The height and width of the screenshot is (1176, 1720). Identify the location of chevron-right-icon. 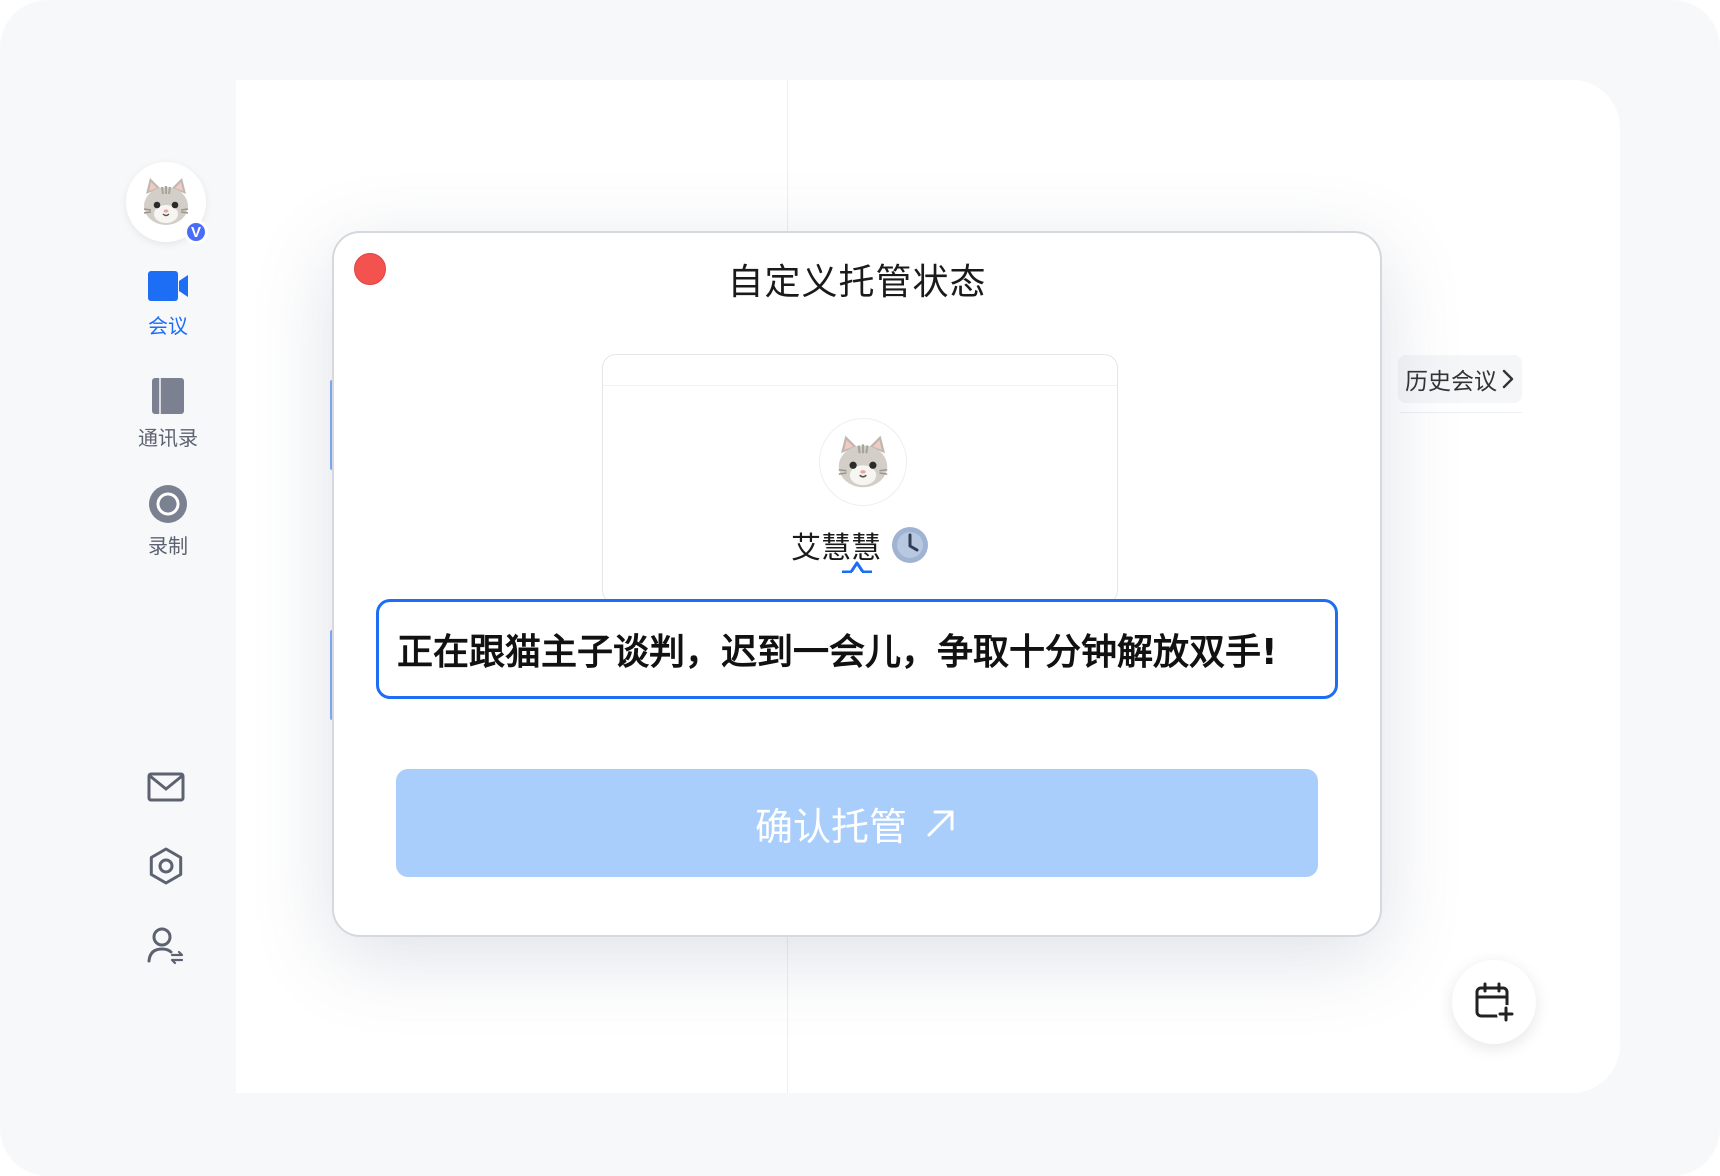
(1508, 379).